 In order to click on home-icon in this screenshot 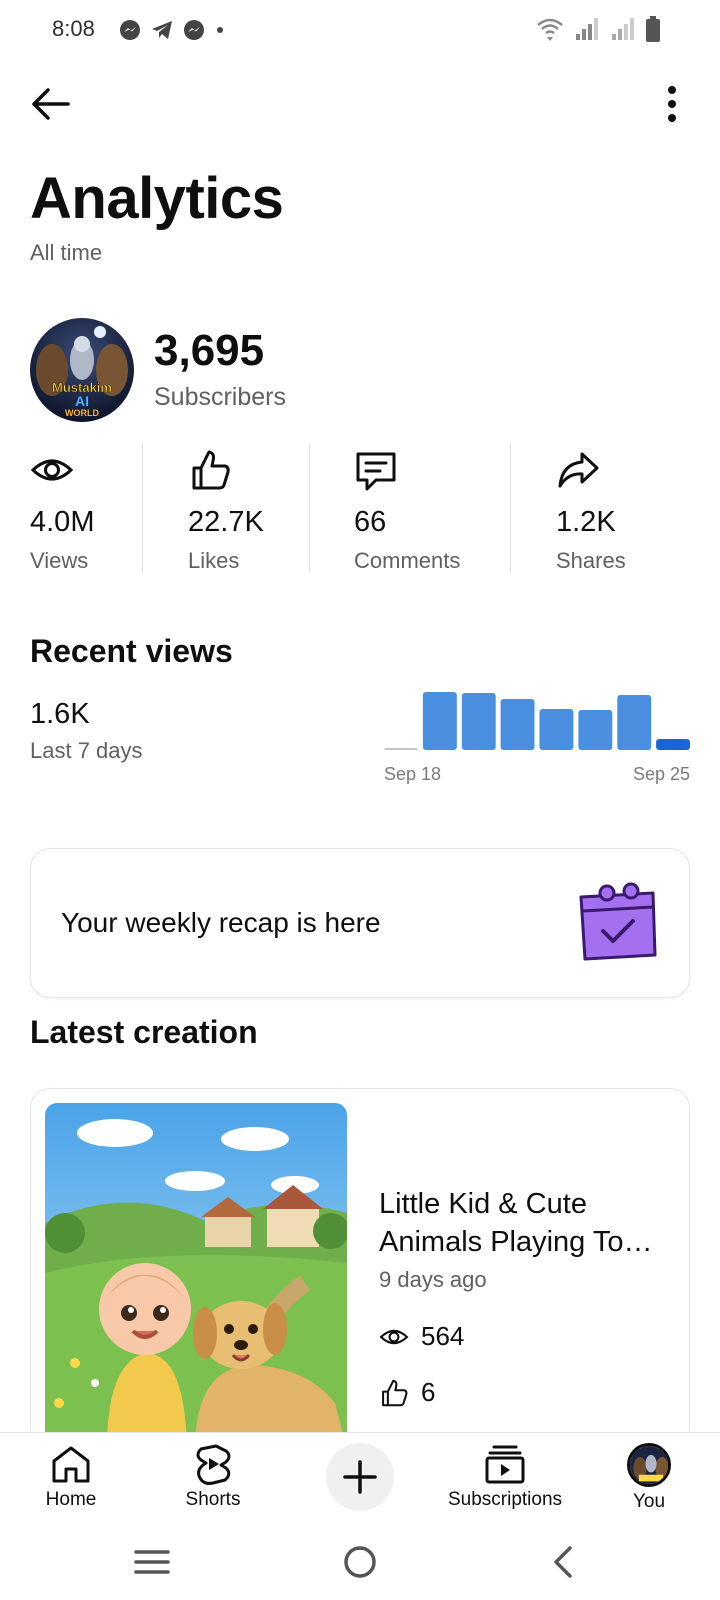, I will do `click(71, 1464)`.